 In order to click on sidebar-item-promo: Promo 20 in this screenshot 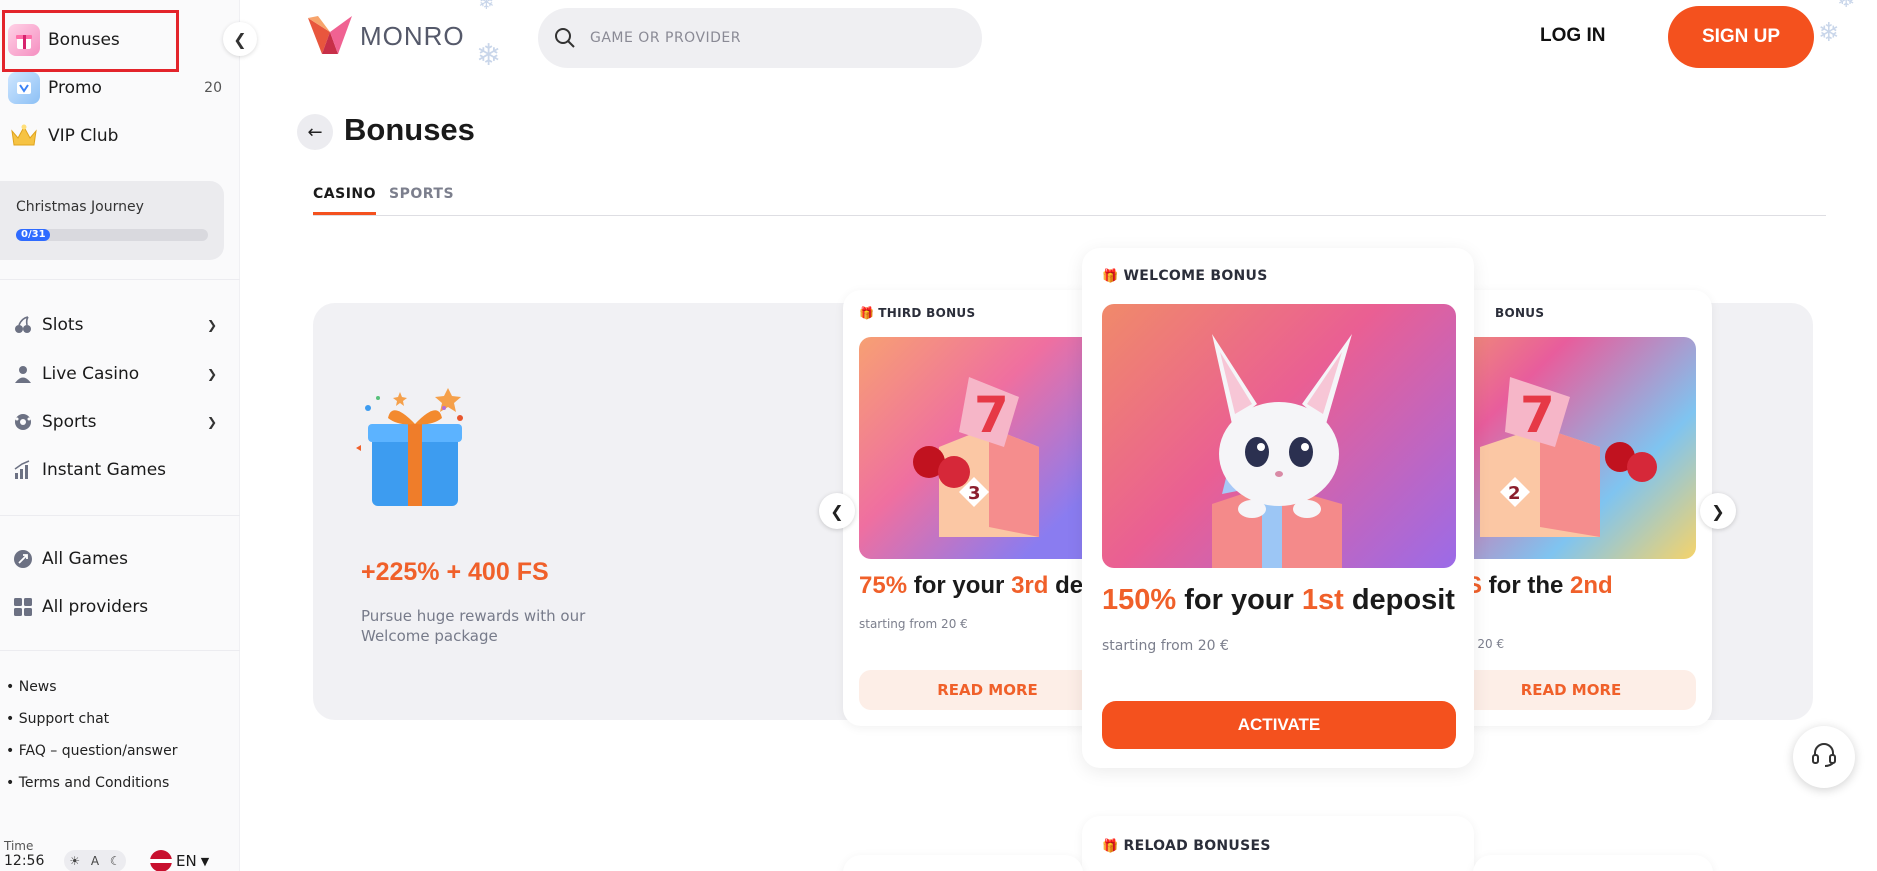, I will do `click(114, 88)`.